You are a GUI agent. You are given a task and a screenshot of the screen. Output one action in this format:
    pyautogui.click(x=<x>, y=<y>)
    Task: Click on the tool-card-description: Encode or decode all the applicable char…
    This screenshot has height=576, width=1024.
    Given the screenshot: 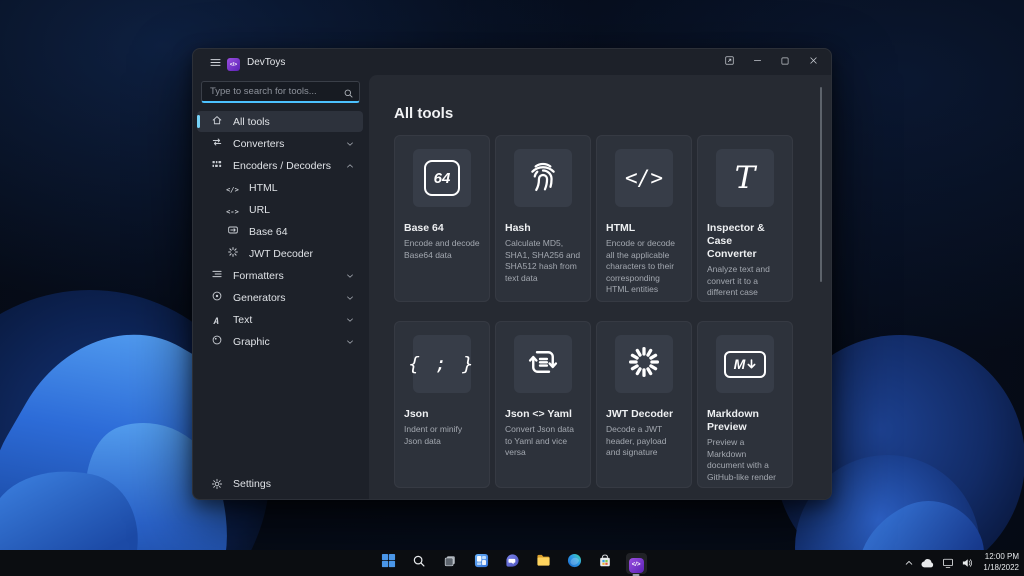 What is the action you would take?
    pyautogui.click(x=640, y=266)
    